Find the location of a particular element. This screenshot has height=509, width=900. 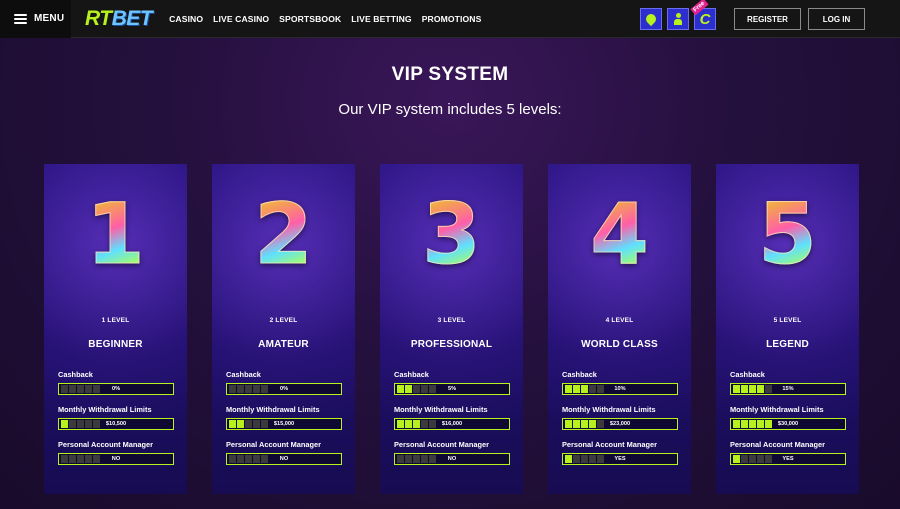

cashback-value: 15% is located at coordinates (788, 389).